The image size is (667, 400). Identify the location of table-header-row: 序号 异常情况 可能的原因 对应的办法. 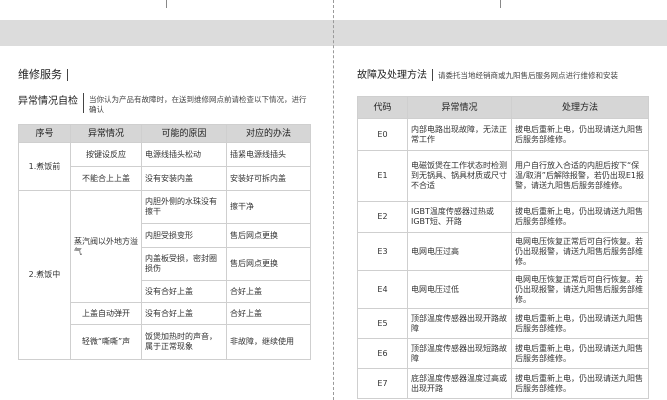
(164, 133).